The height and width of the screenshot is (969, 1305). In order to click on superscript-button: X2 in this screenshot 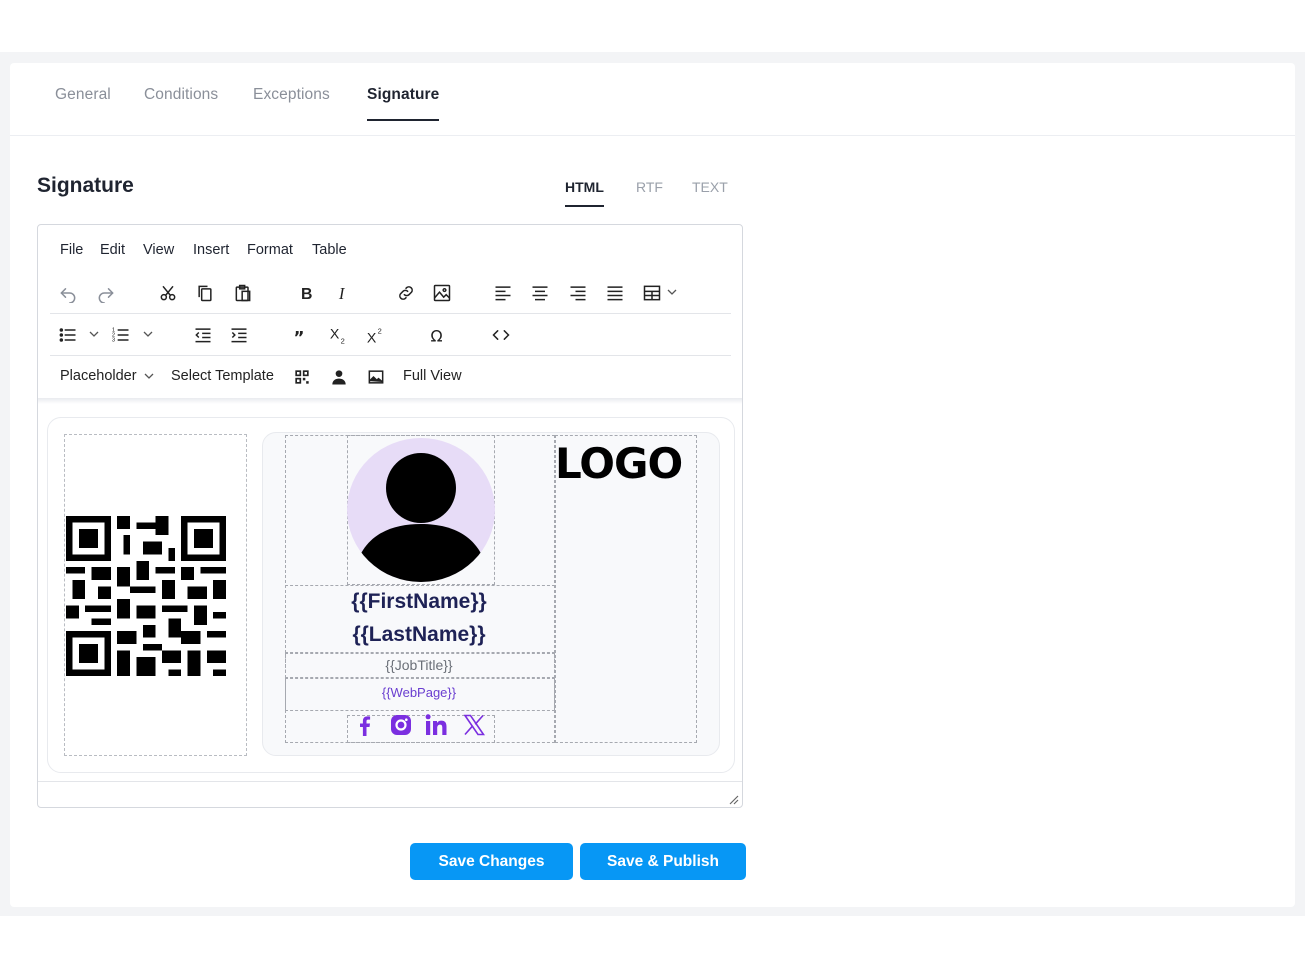, I will do `click(376, 335)`.